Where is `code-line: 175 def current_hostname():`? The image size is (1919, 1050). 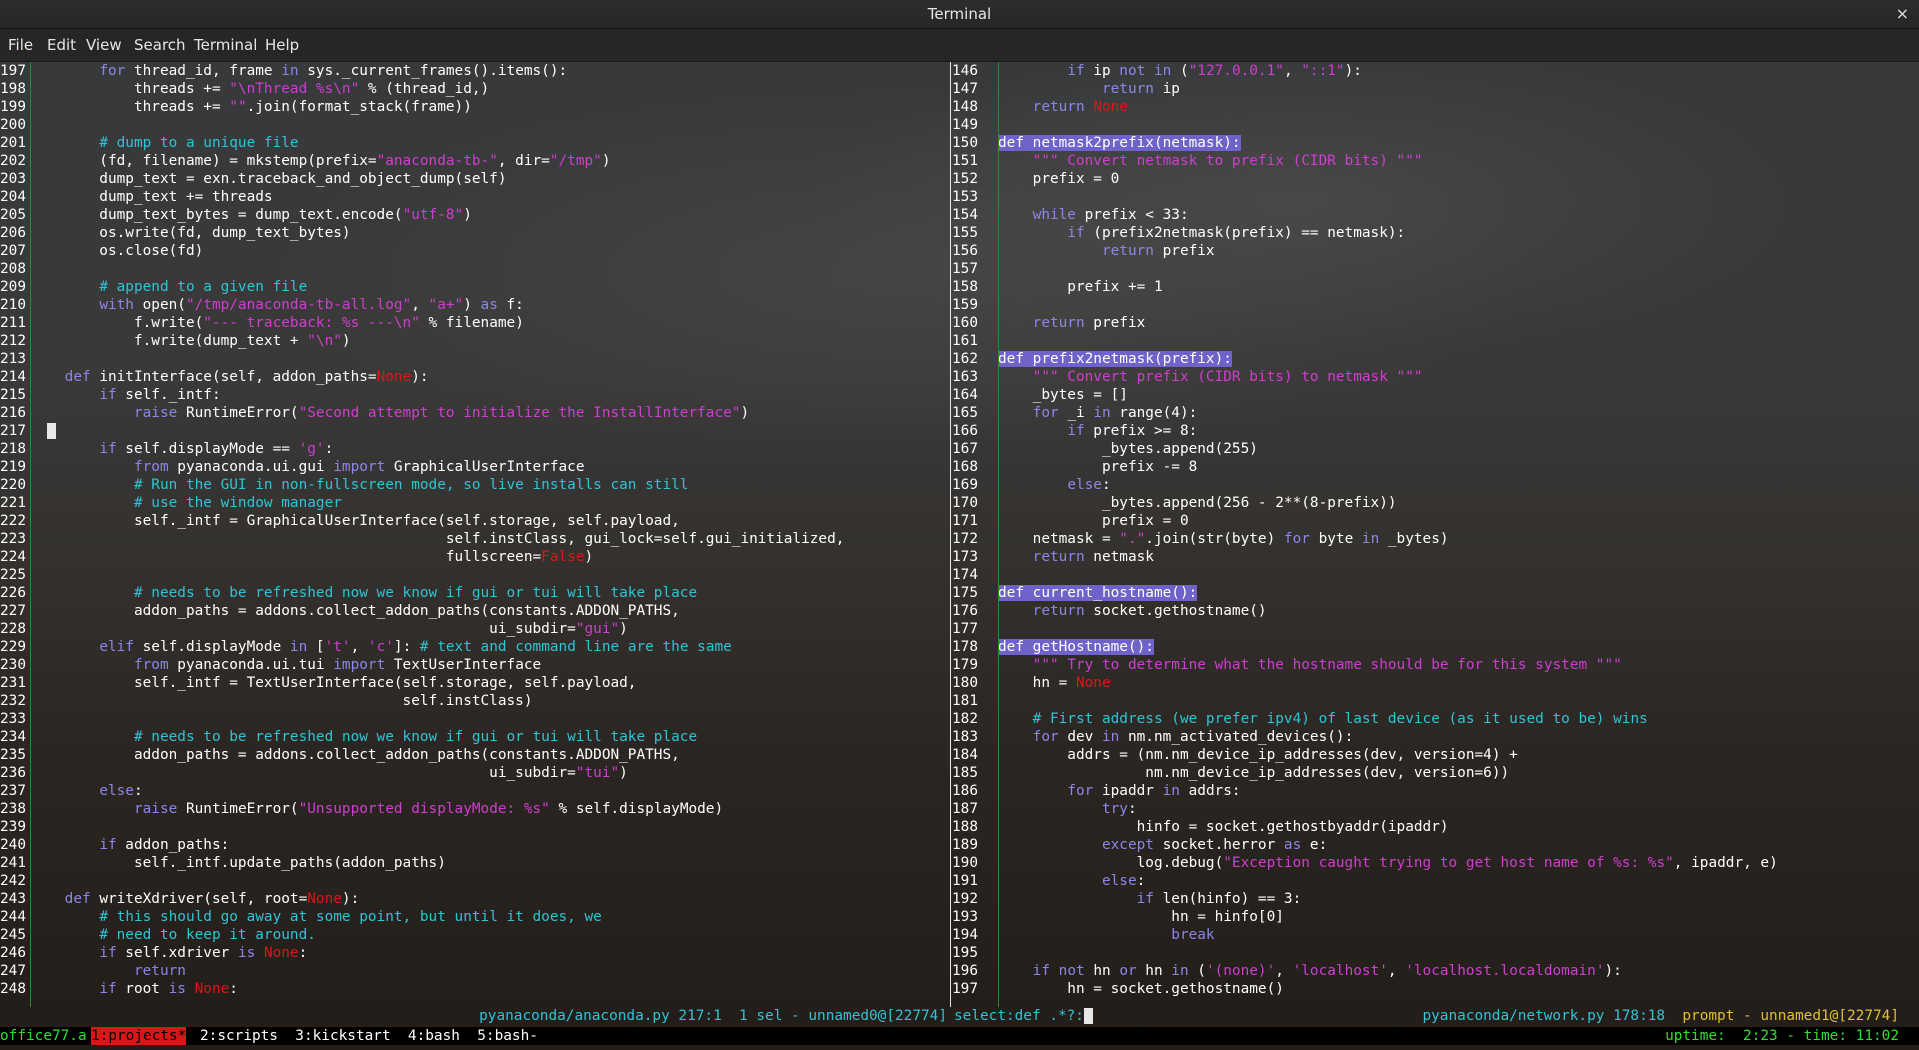 code-line: 175 def current_hostname(): is located at coordinates (1435, 593).